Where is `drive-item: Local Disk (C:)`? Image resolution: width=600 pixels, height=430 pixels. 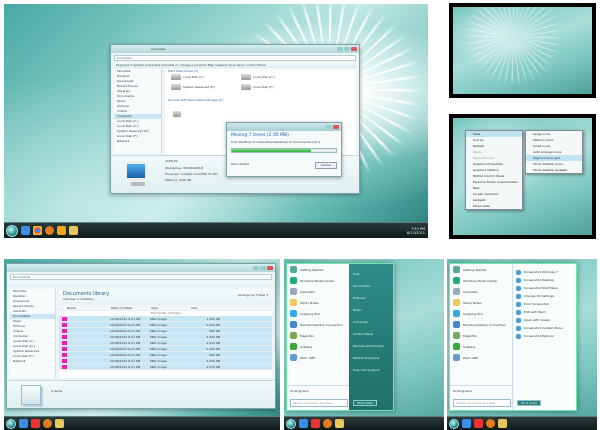 drive-item: Local Disk (C:) is located at coordinates (206, 79).